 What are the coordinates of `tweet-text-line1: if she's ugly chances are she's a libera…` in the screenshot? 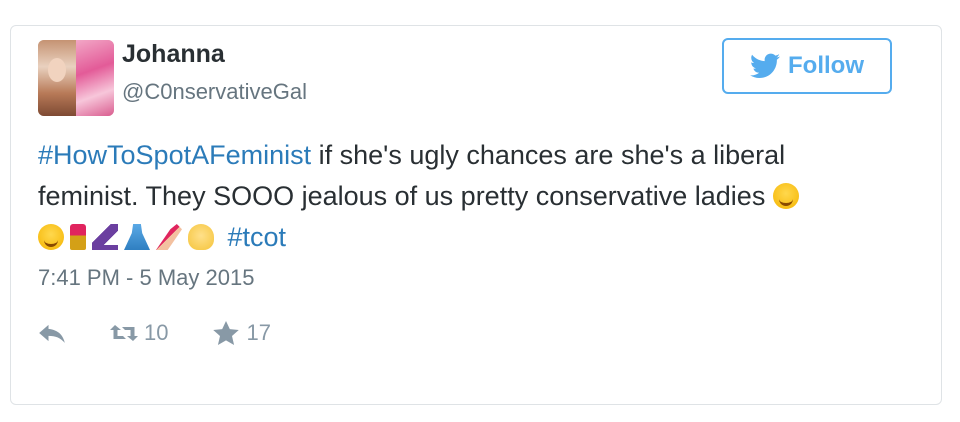 It's located at (548, 155).